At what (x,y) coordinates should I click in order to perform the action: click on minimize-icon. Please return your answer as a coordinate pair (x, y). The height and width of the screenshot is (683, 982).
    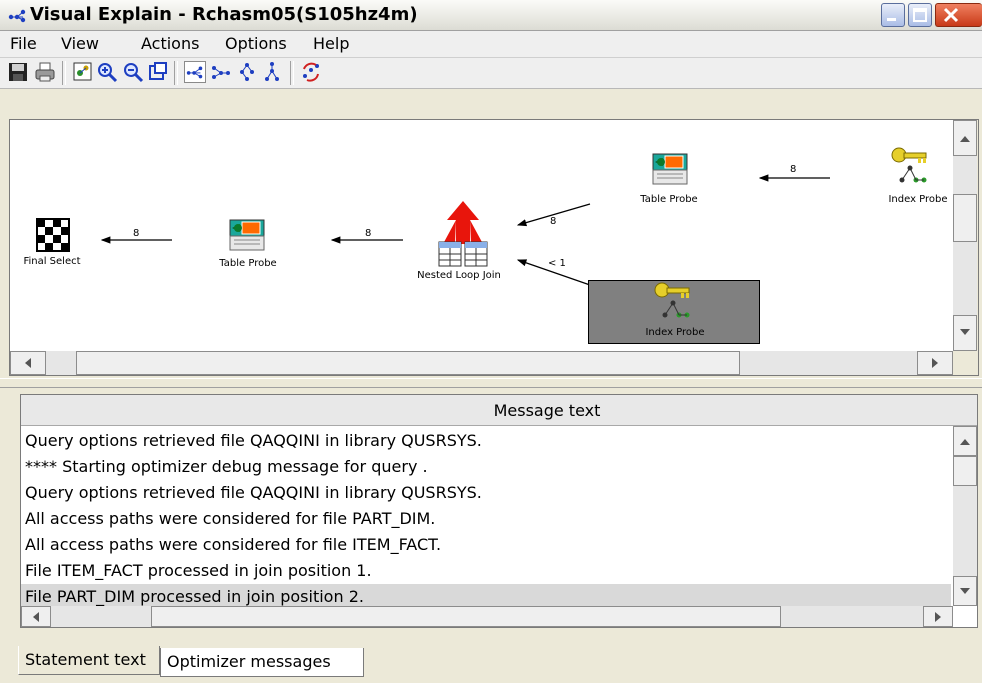
    Looking at the image, I should click on (891, 19).